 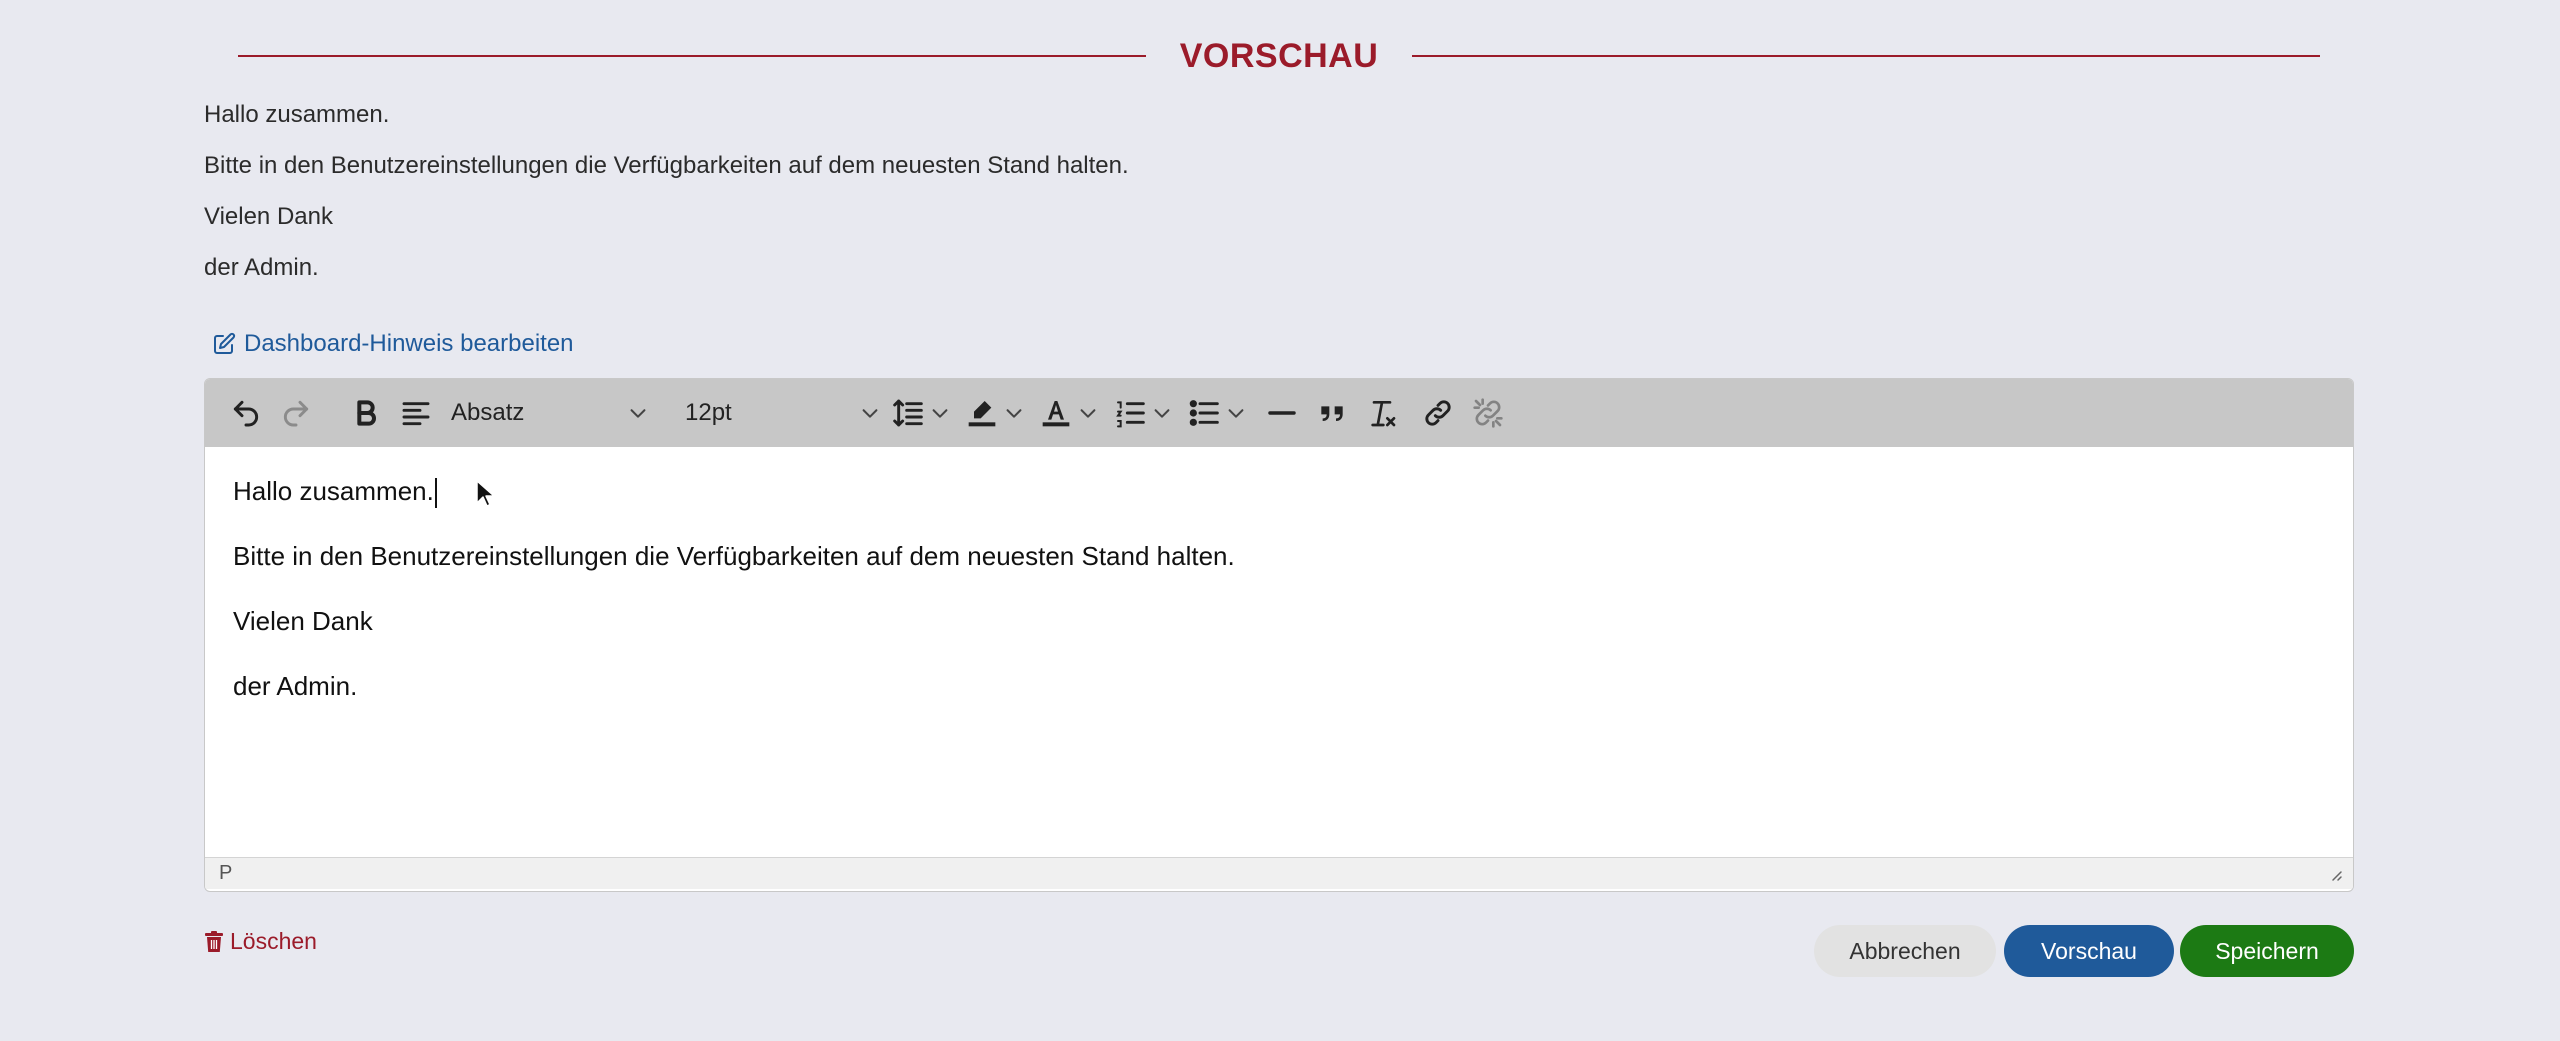 What do you see at coordinates (1279, 700) in the screenshot?
I see `editor-paragraph: der Admin.` at bounding box center [1279, 700].